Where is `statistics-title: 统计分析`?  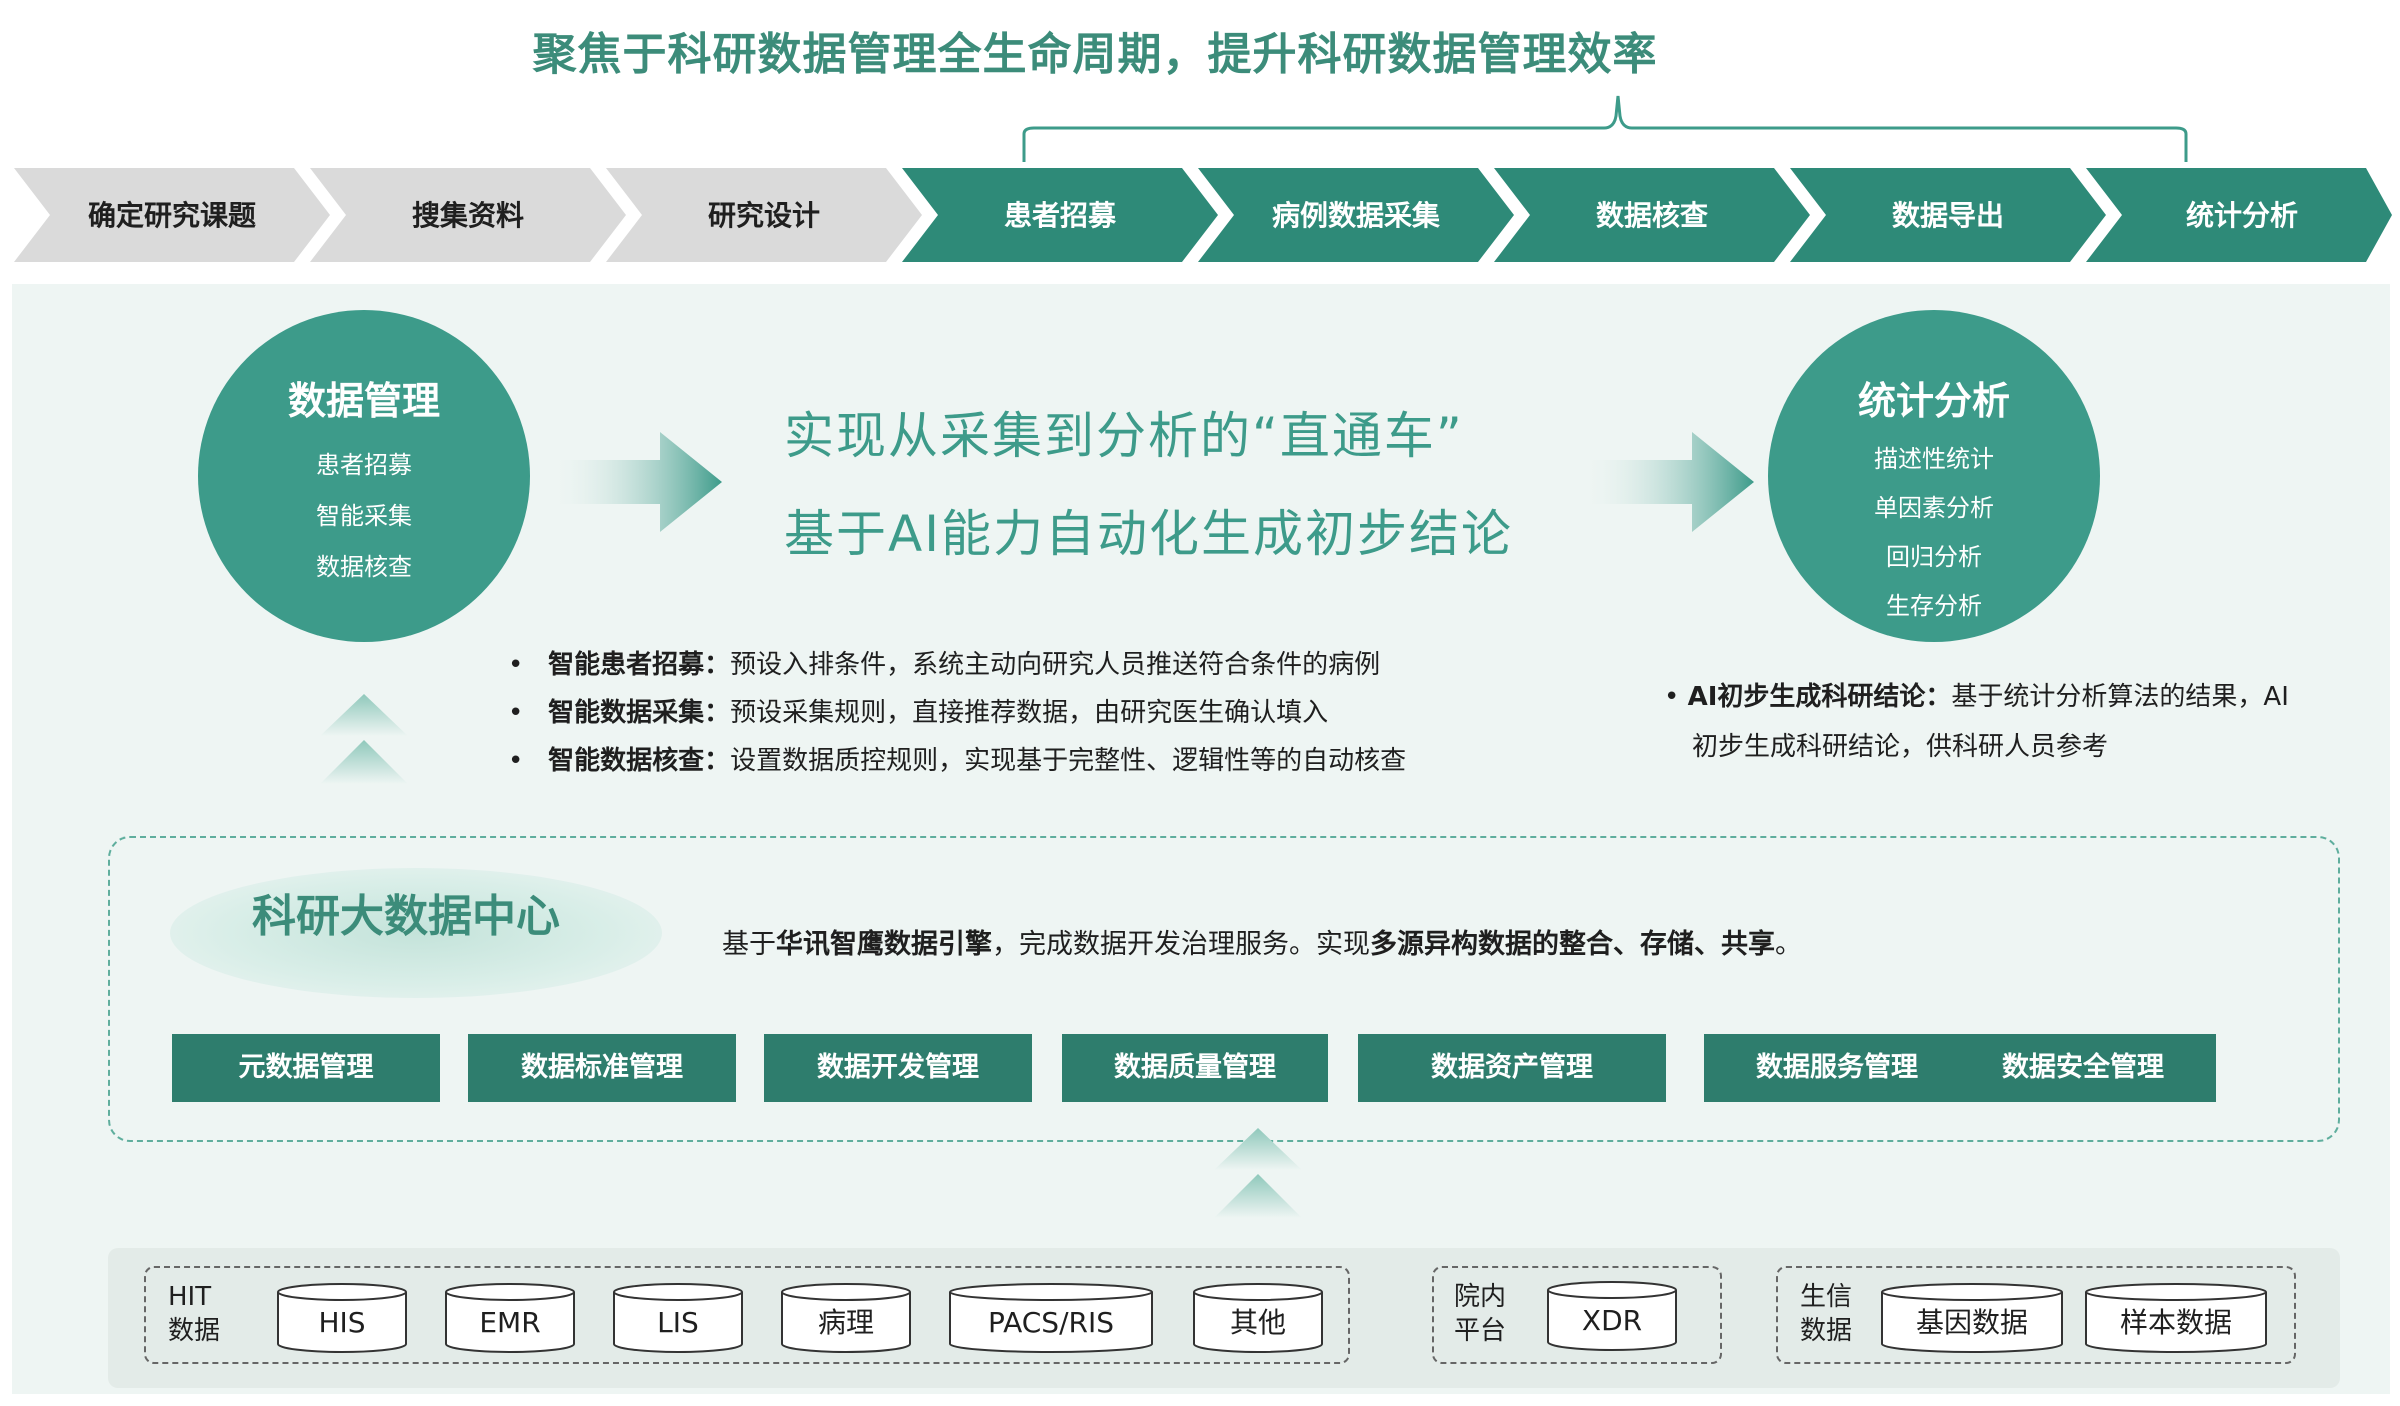 statistics-title: 统计分析 is located at coordinates (1933, 401).